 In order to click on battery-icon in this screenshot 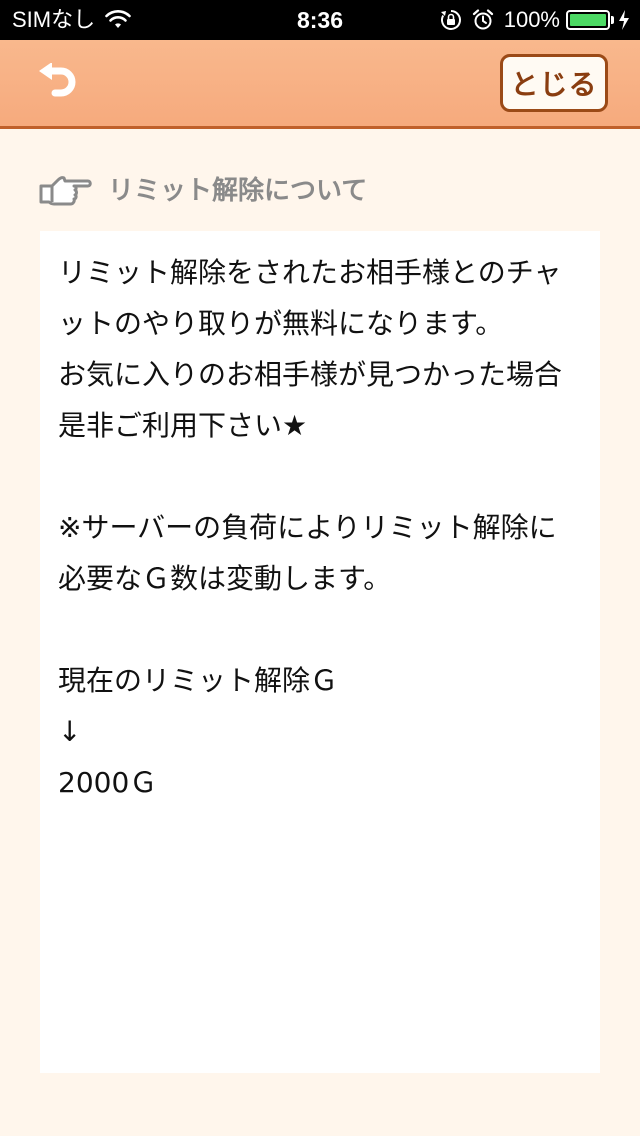, I will do `click(588, 20)`.